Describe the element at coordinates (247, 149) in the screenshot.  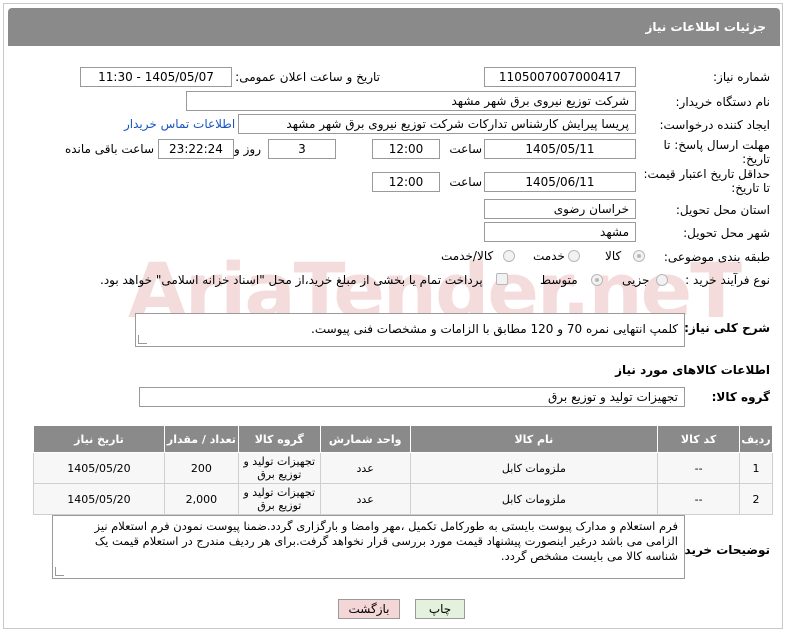
I see `days-label: روز و` at that location.